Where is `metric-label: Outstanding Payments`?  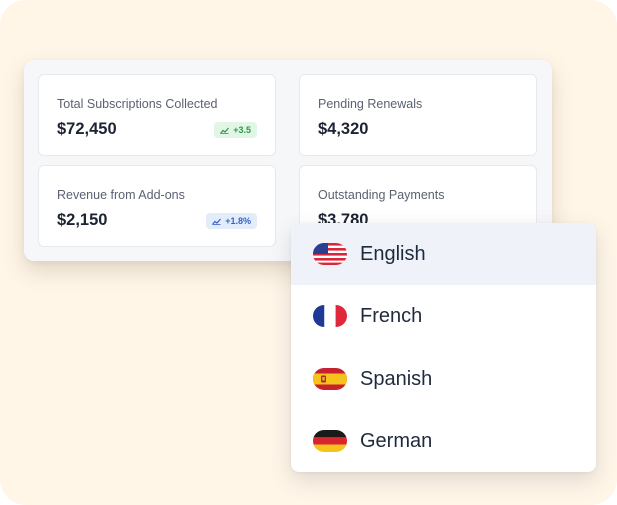 metric-label: Outstanding Payments is located at coordinates (381, 195).